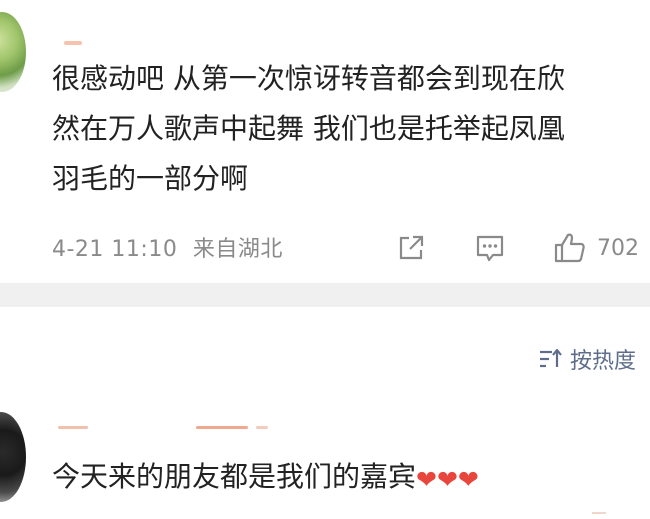  I want to click on comment-line: 羽毛的一部分啊, so click(150, 178).